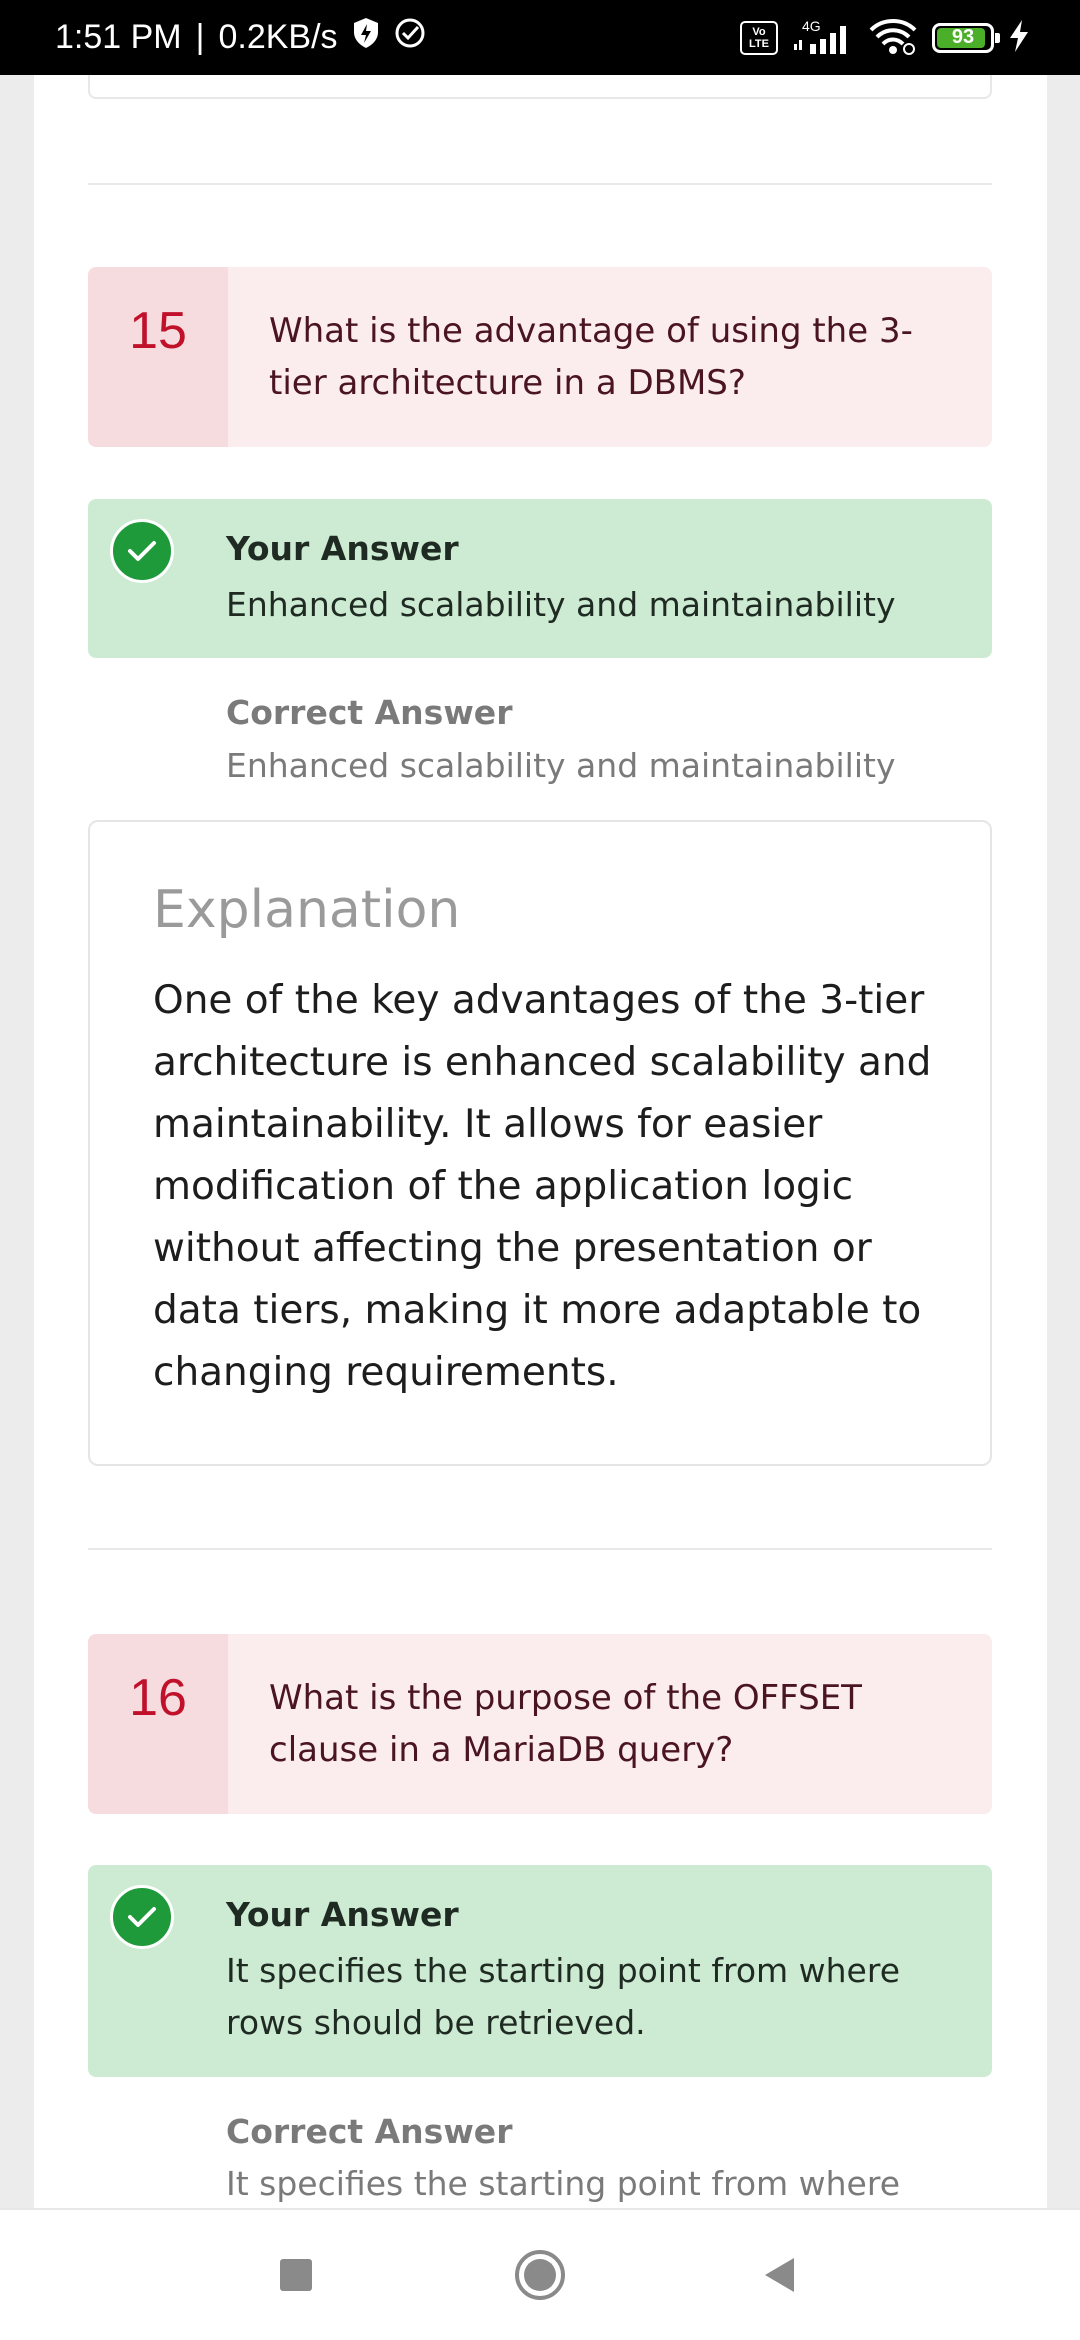 This screenshot has width=1080, height=2340. I want to click on status-right: Vo LTE 4G 93, so click(885, 37).